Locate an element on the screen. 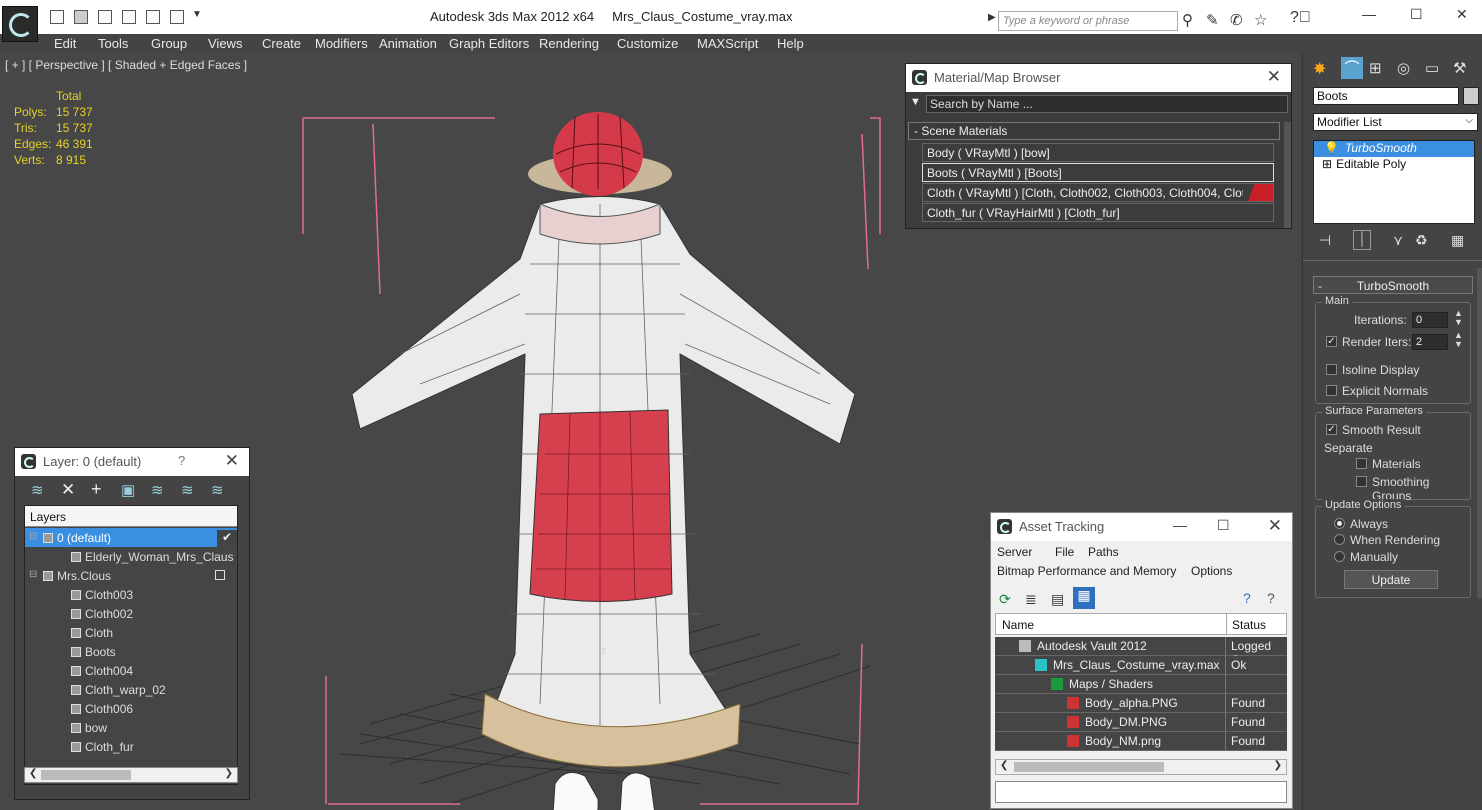 The image size is (1482, 810). materials-checkbox is located at coordinates (1361, 463).